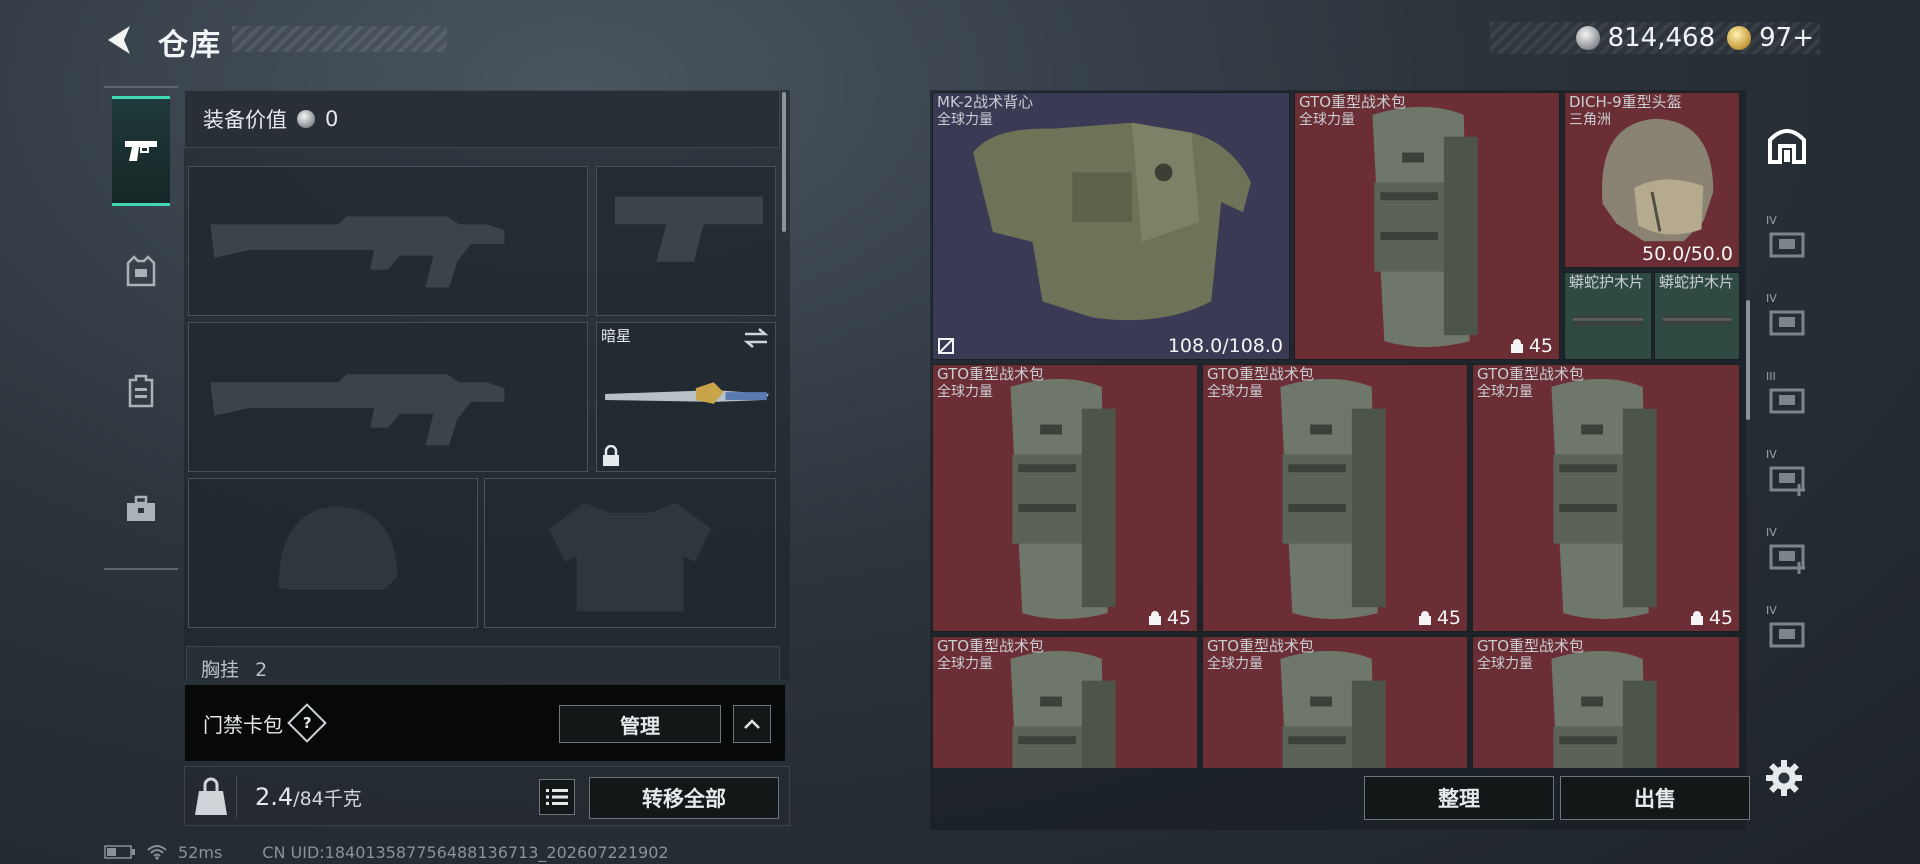 Image resolution: width=1920 pixels, height=864 pixels. I want to click on armor-vest-icon, so click(141, 271).